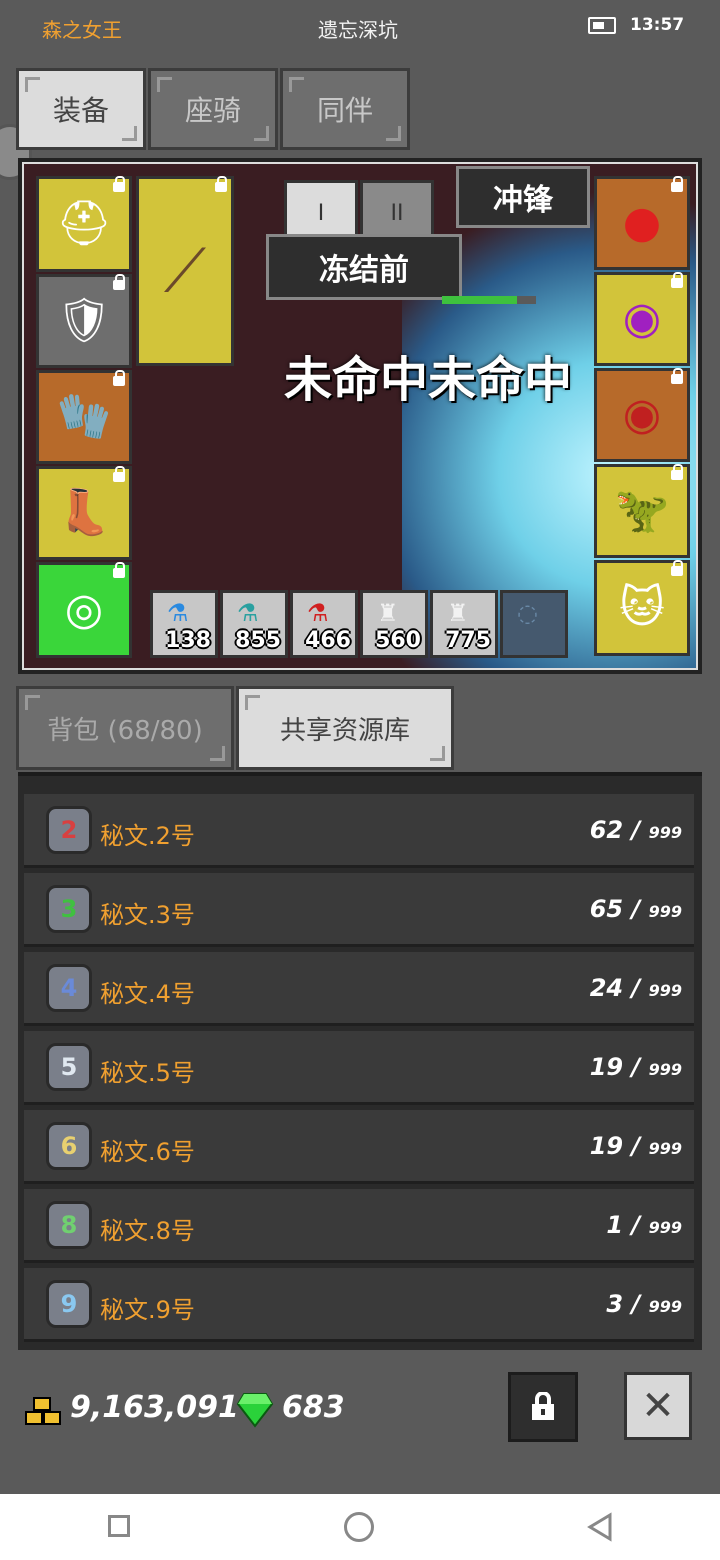 The width and height of the screenshot is (720, 1560). I want to click on home-icon, so click(359, 1527).